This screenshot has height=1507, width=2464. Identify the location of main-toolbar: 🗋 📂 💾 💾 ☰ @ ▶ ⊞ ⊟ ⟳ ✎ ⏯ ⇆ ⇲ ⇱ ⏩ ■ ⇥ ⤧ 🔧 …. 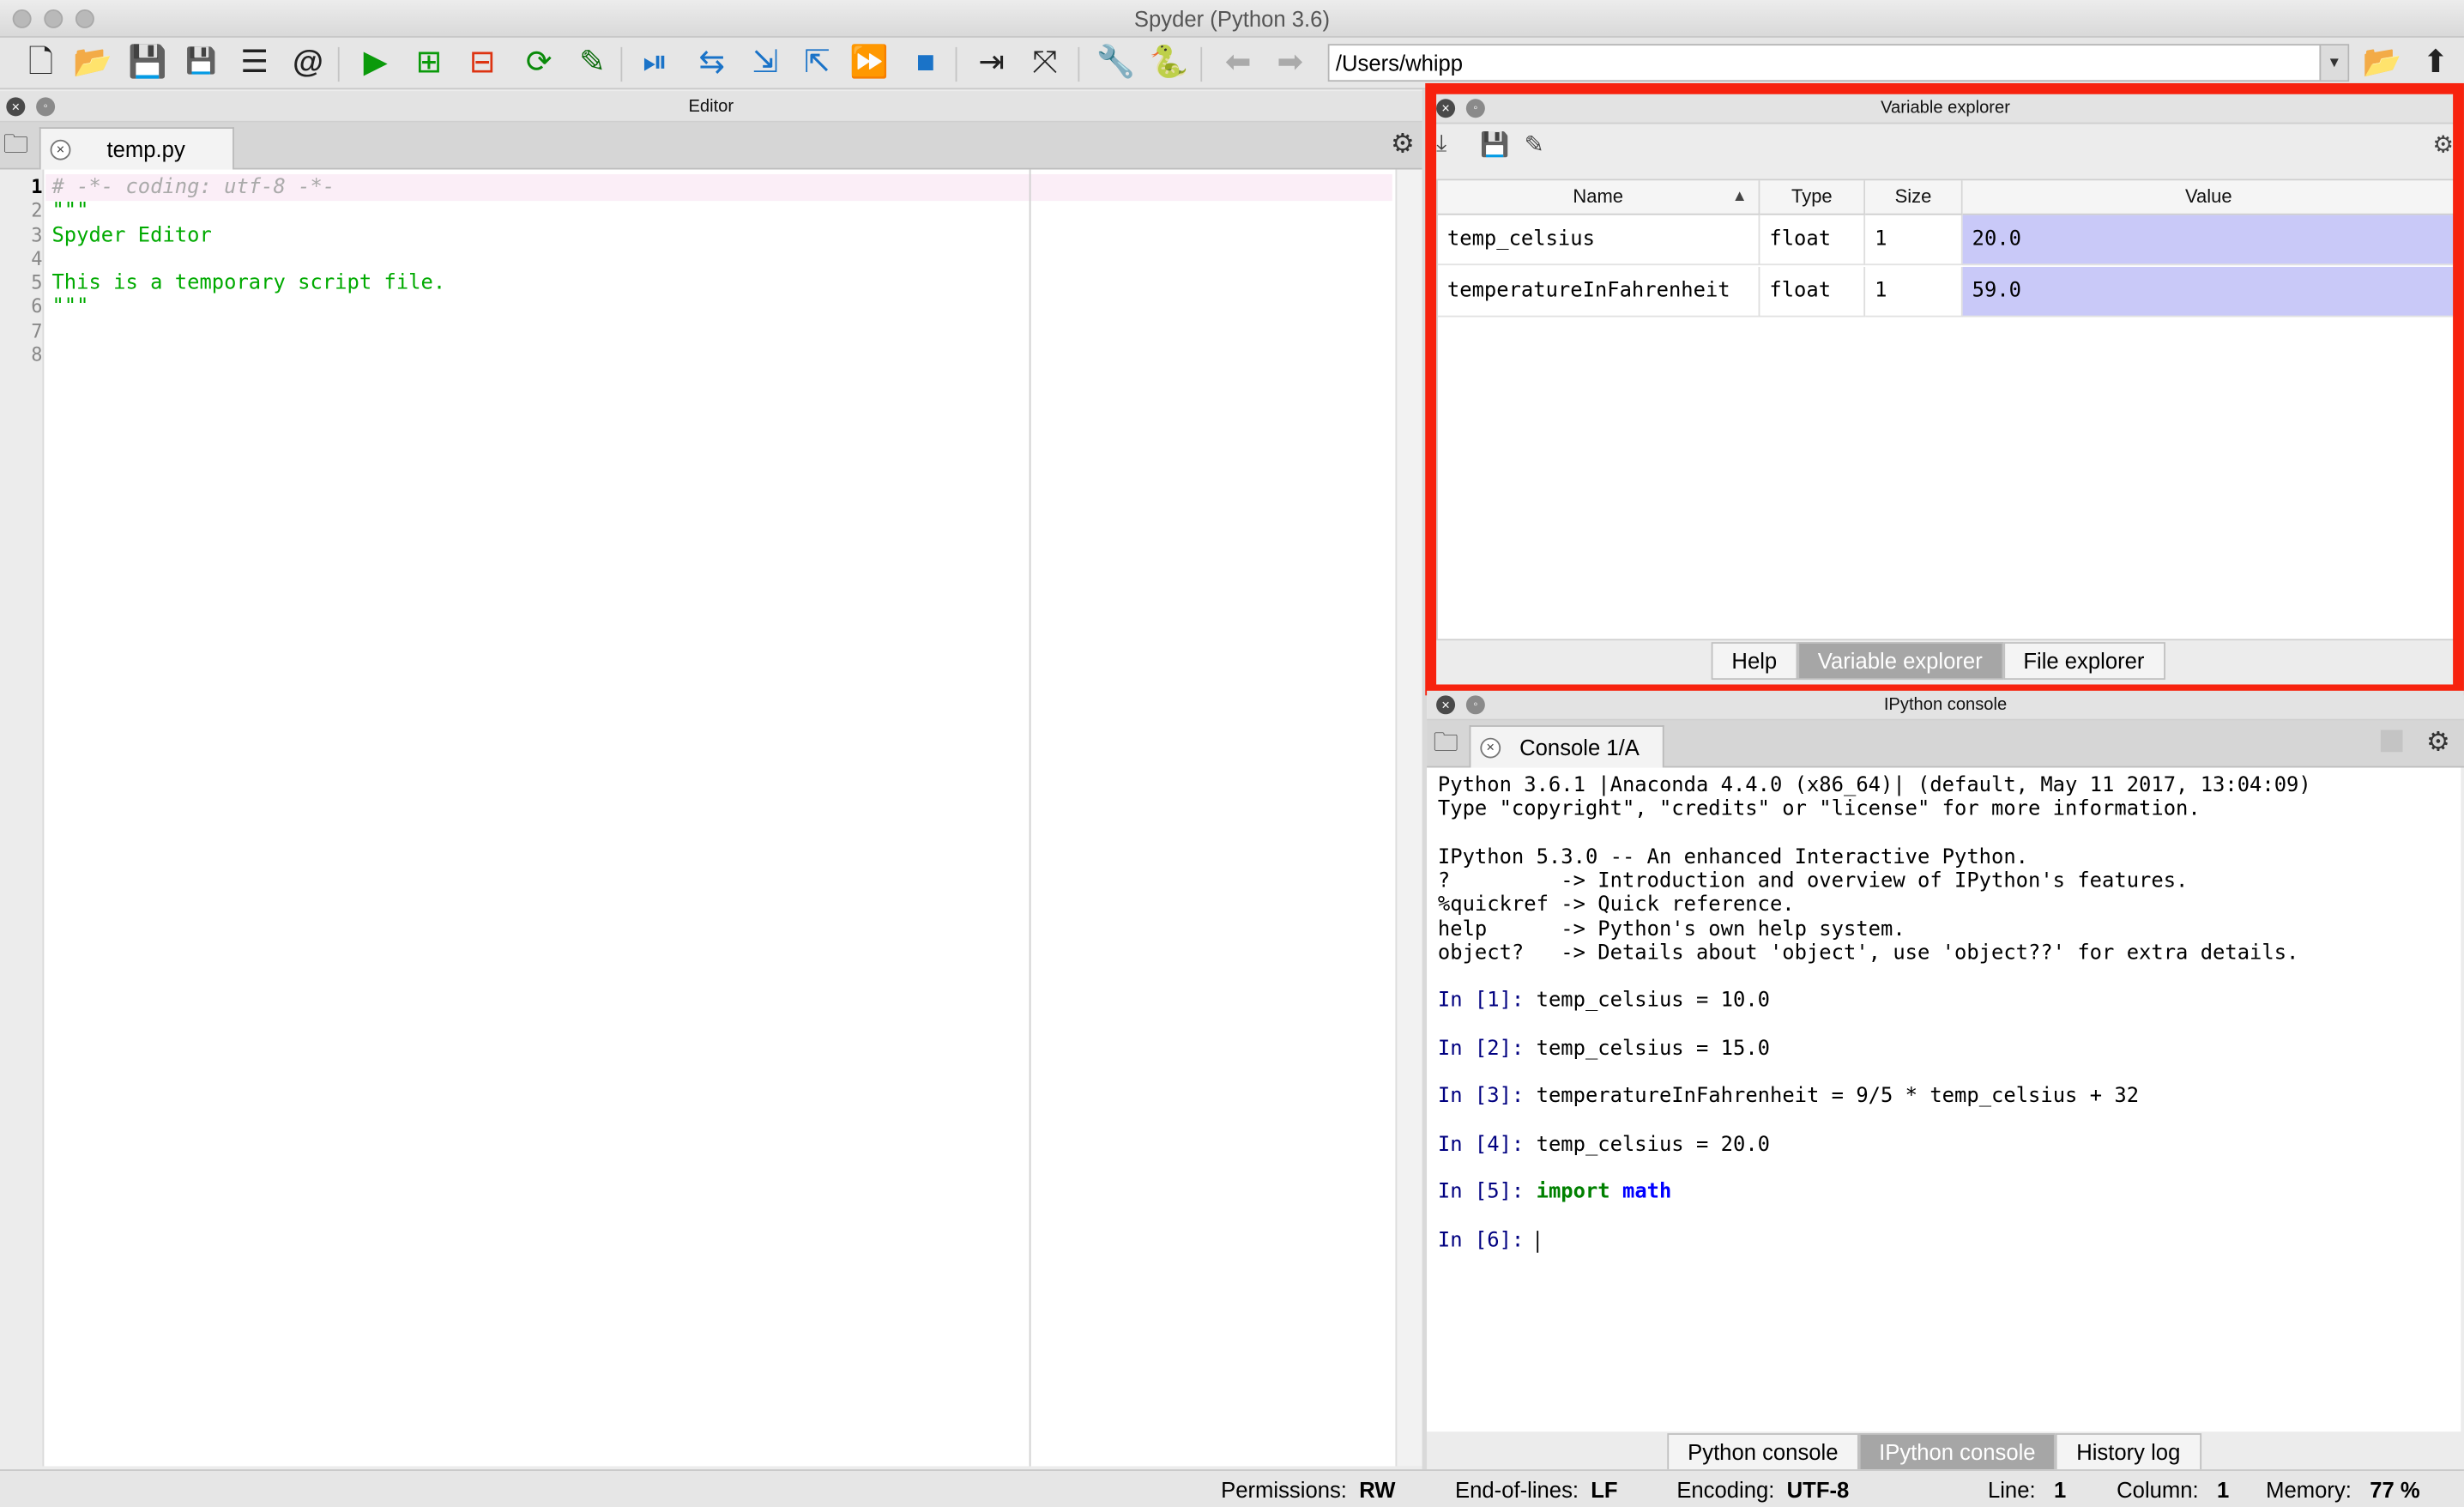
(1232, 63).